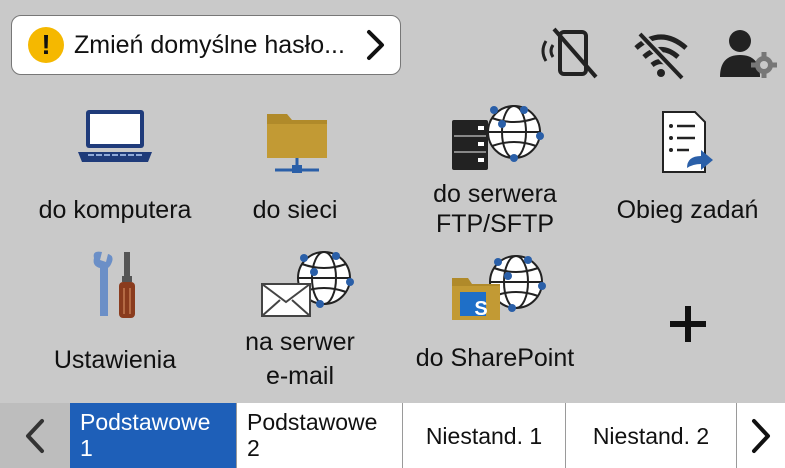  I want to click on user-settings-icon, so click(749, 54).